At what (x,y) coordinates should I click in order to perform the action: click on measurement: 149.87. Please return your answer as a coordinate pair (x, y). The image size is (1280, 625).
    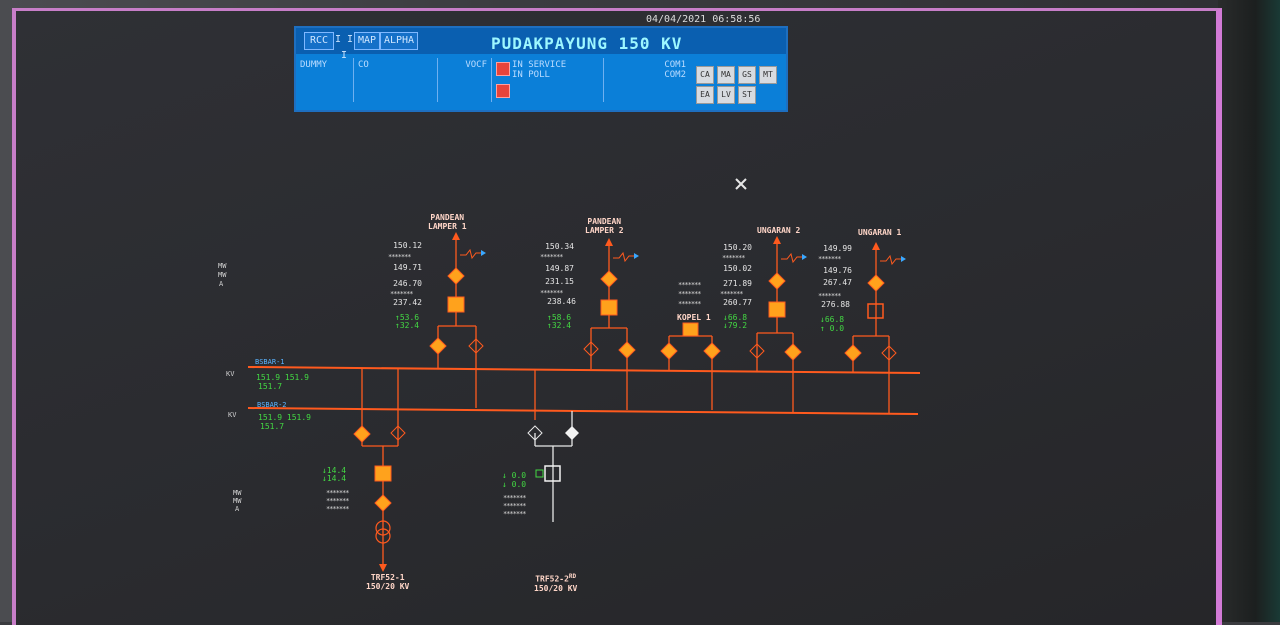
    Looking at the image, I should click on (559, 268).